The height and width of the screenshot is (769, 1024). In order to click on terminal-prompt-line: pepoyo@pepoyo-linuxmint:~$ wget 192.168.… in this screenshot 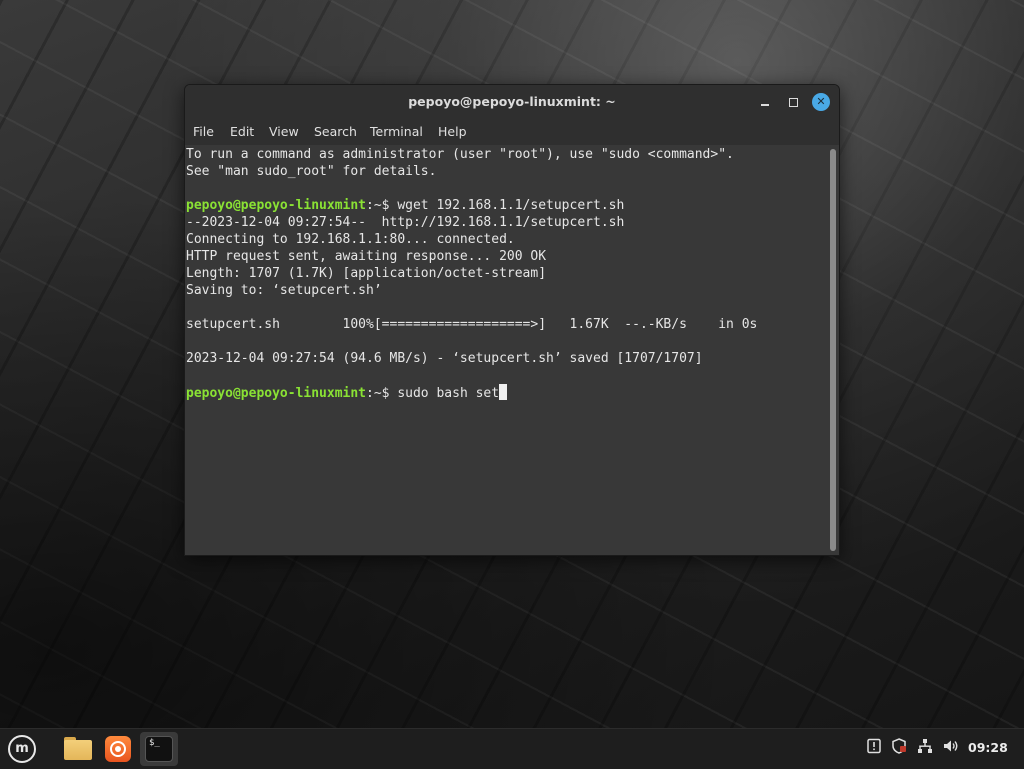, I will do `click(405, 205)`.